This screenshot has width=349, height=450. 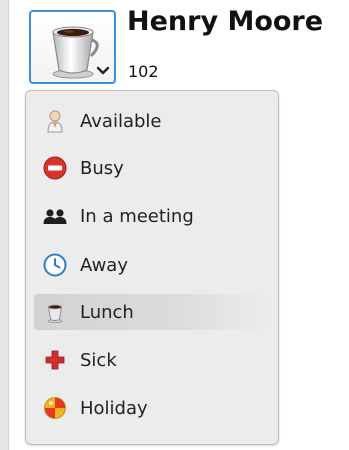 What do you see at coordinates (152, 312) in the screenshot?
I see `status-item-lunch: Lunch` at bounding box center [152, 312].